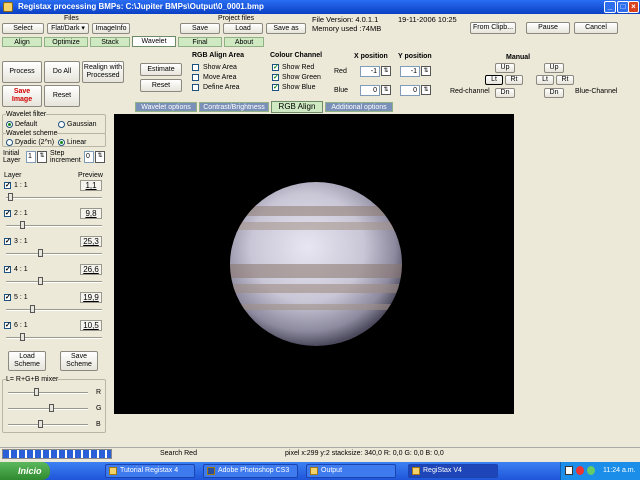 The image size is (640, 480). What do you see at coordinates (91, 297) in the screenshot?
I see `layer-preview-value: 19,9` at bounding box center [91, 297].